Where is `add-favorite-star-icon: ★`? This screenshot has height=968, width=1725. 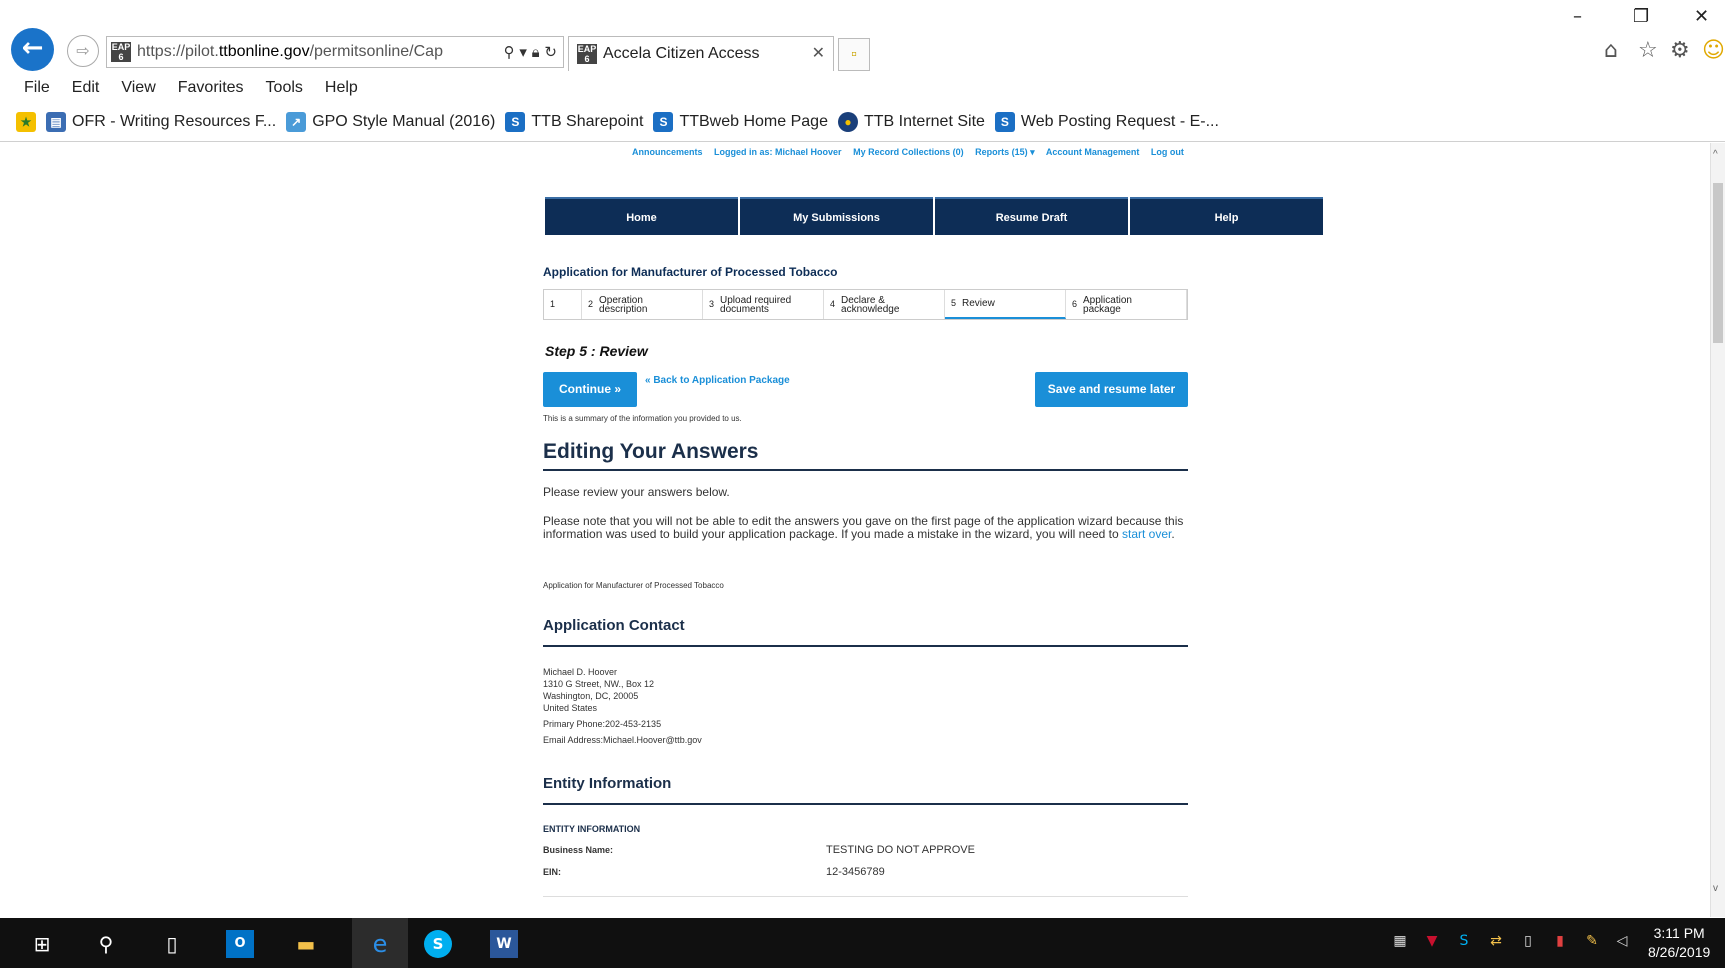 add-favorite-star-icon: ★ is located at coordinates (26, 122).